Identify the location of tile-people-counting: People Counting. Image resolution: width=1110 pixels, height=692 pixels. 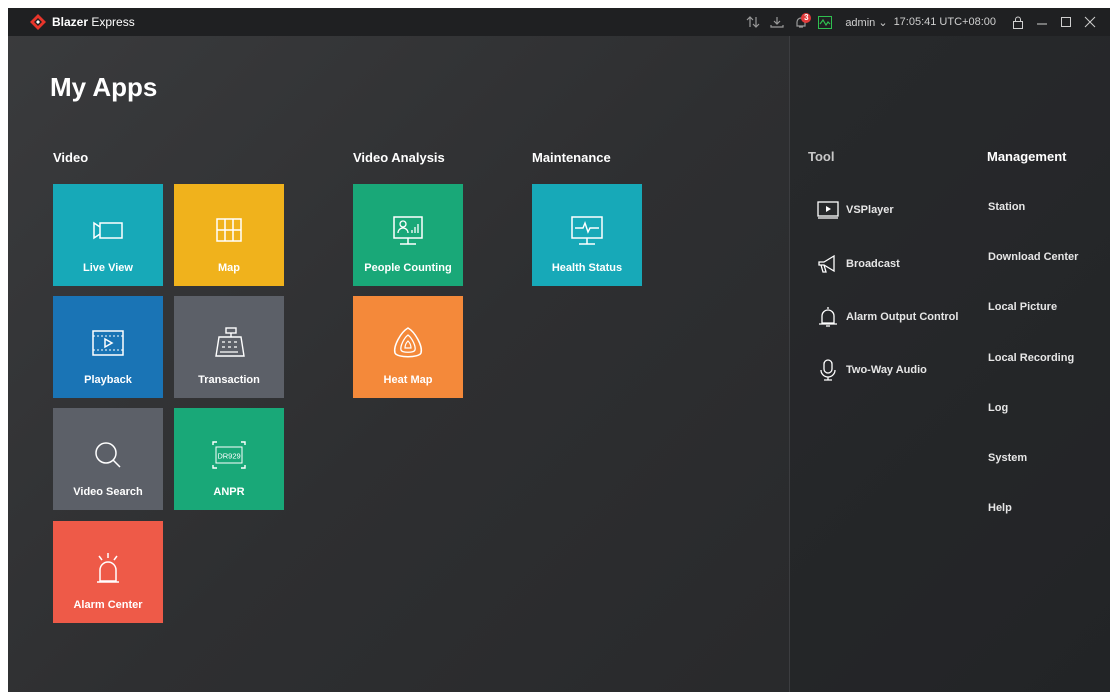
(408, 235).